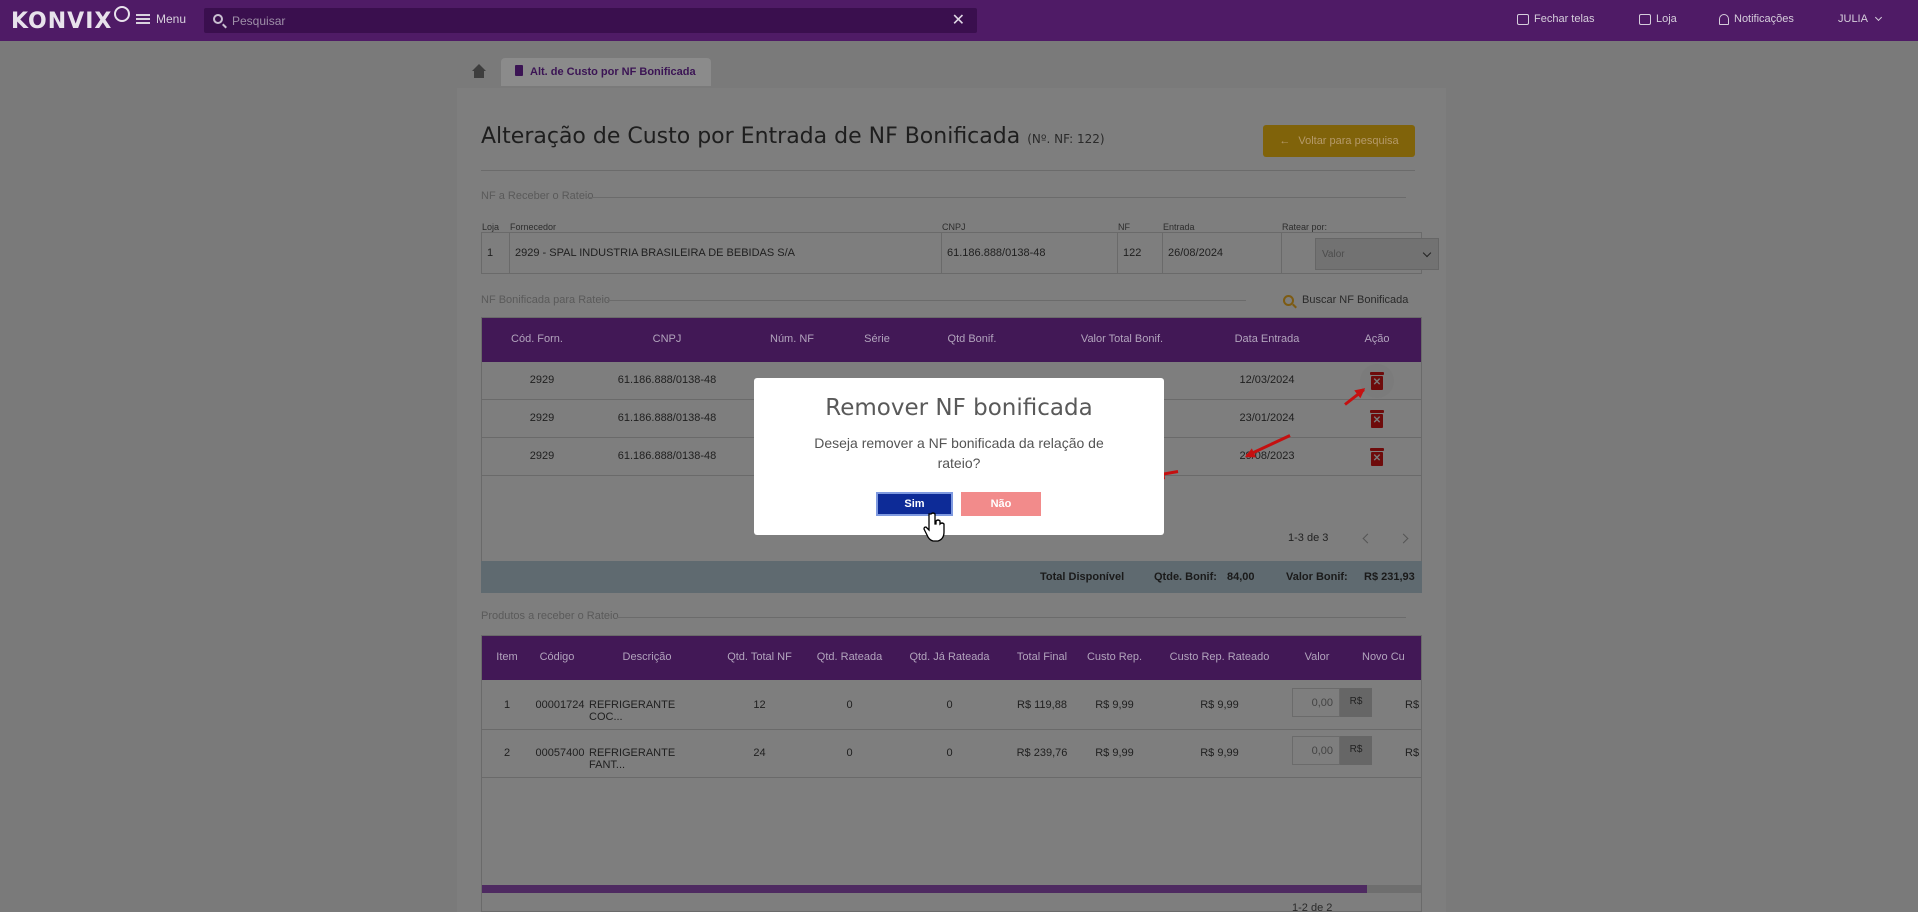  What do you see at coordinates (1222, 253) in the screenshot?
I see `entrada-value: 26/08/2024` at bounding box center [1222, 253].